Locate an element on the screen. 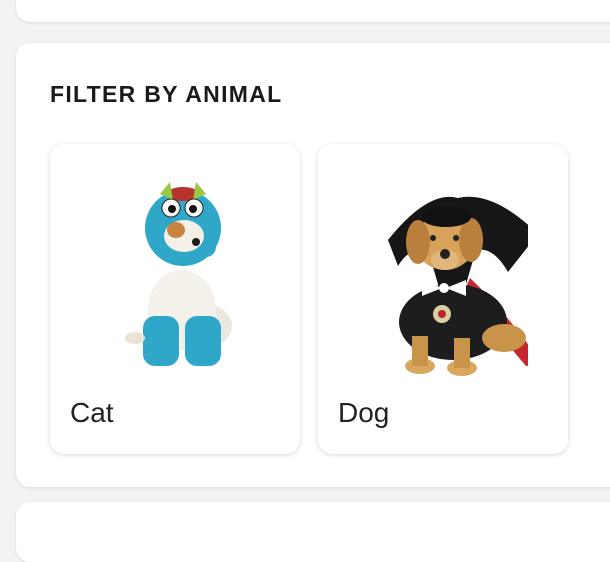 This screenshot has width=610, height=562. previous-section-card is located at coordinates (313, 11).